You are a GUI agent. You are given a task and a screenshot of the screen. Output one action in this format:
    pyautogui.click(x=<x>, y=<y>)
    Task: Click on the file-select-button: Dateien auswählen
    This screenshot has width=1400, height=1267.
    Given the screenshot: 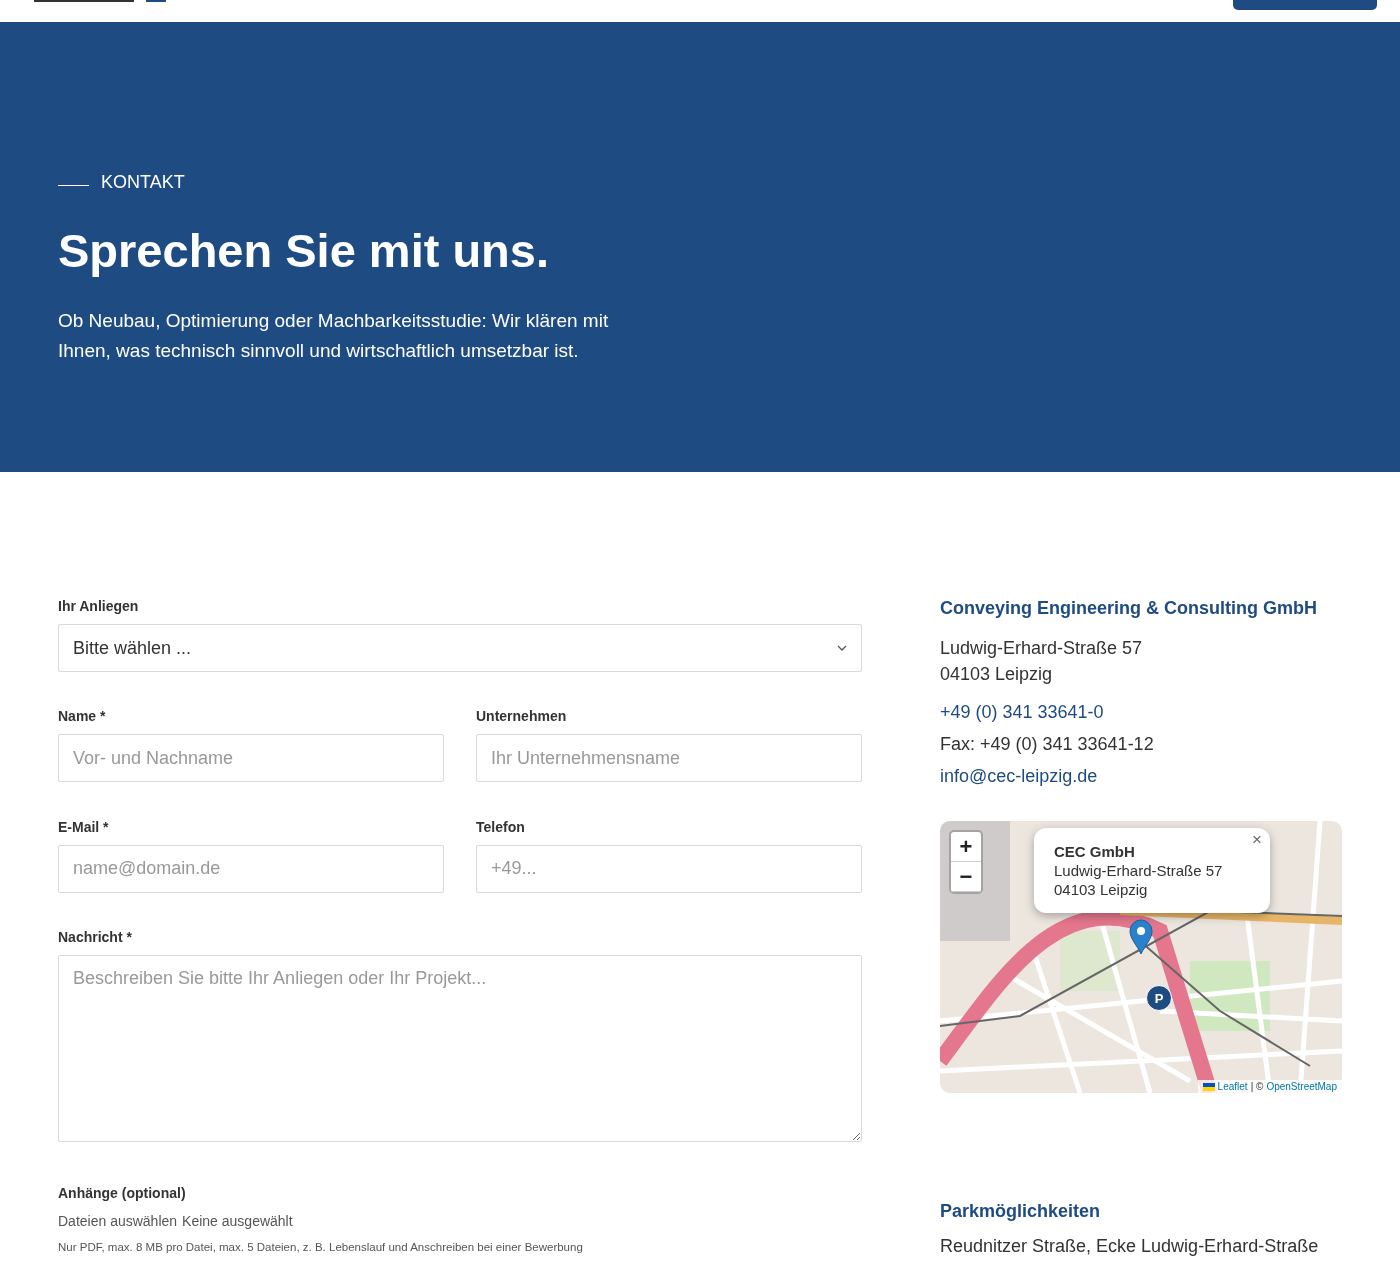 What is the action you would take?
    pyautogui.click(x=118, y=1220)
    